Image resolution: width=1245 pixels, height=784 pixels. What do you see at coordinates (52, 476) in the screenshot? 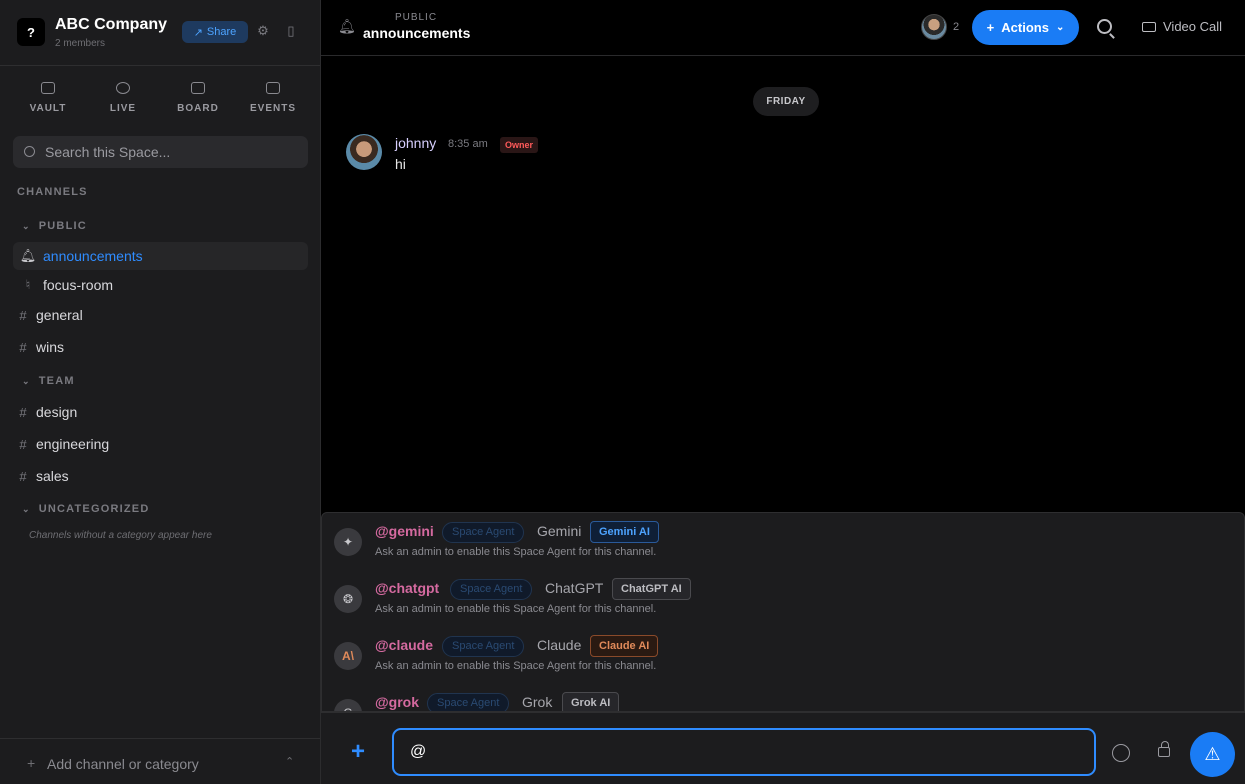
I see `channel-sales-label: sales` at bounding box center [52, 476].